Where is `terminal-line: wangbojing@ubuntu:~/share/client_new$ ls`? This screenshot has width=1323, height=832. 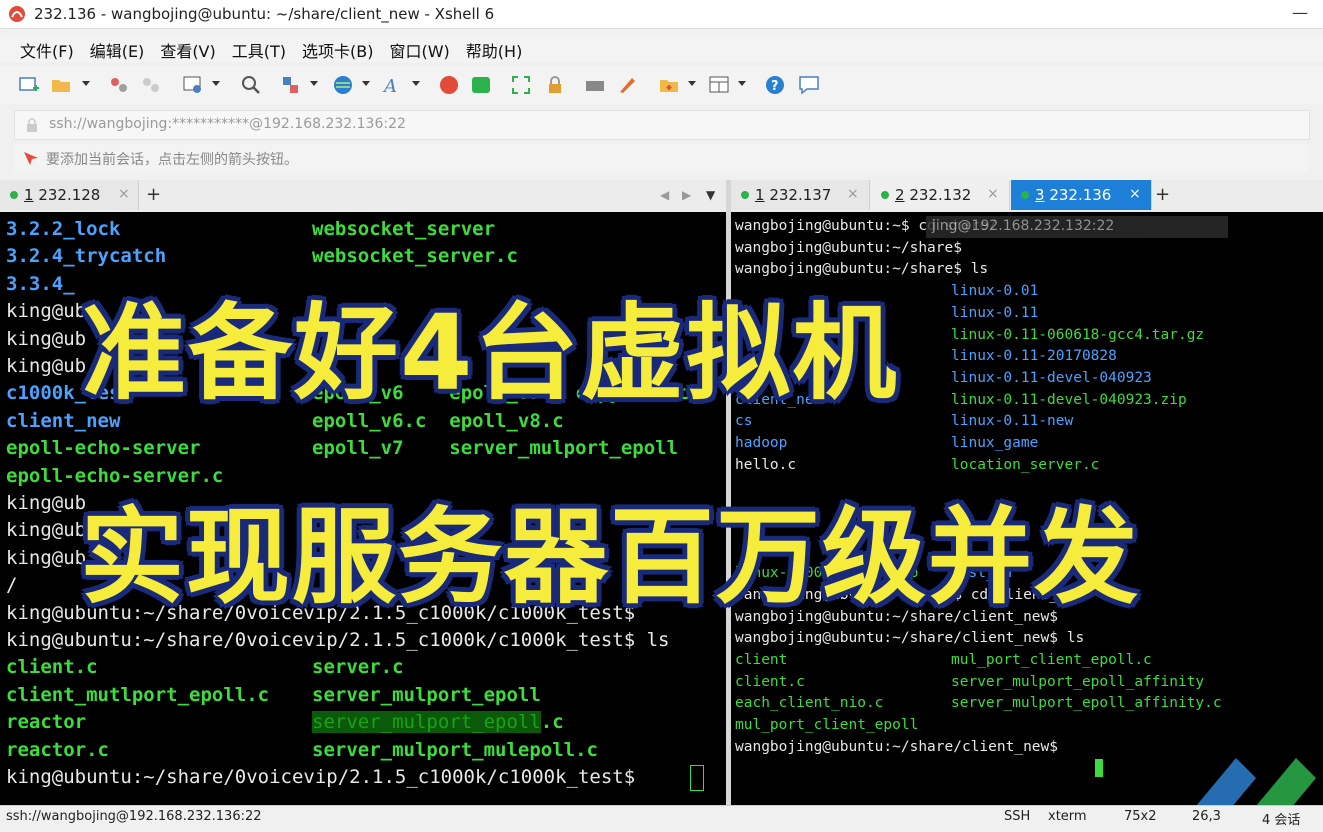 terminal-line: wangbojing@ubuntu:~/share/client_new$ ls is located at coordinates (909, 639).